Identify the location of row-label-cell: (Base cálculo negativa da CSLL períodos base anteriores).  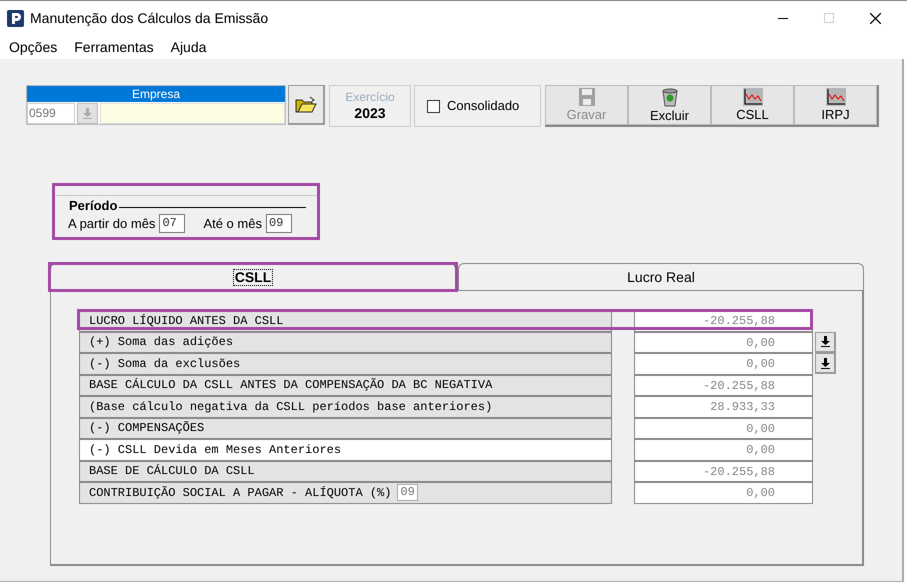
(345, 407).